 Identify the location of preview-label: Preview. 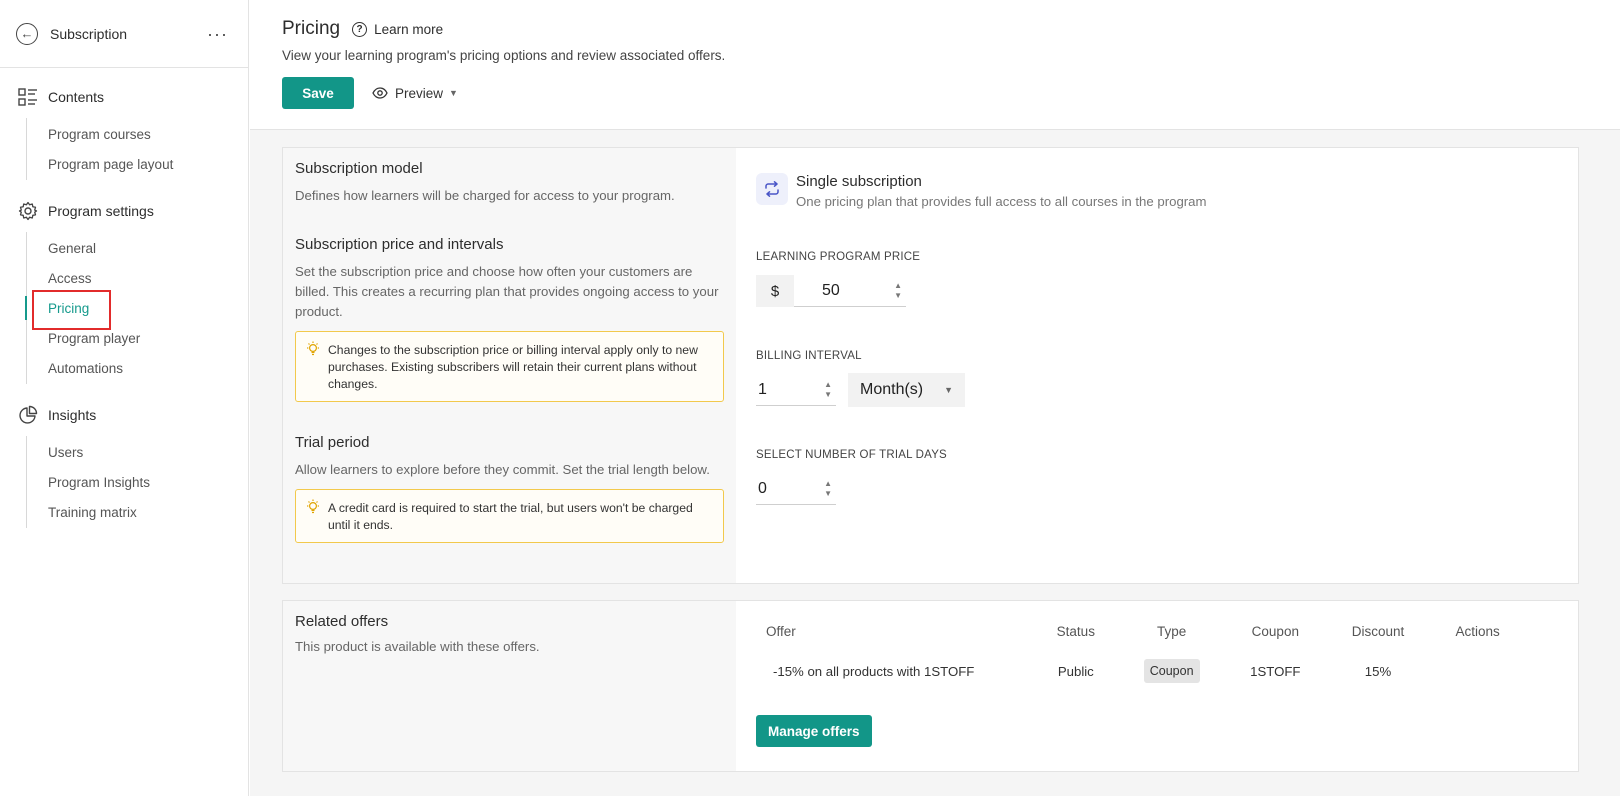
(419, 93).